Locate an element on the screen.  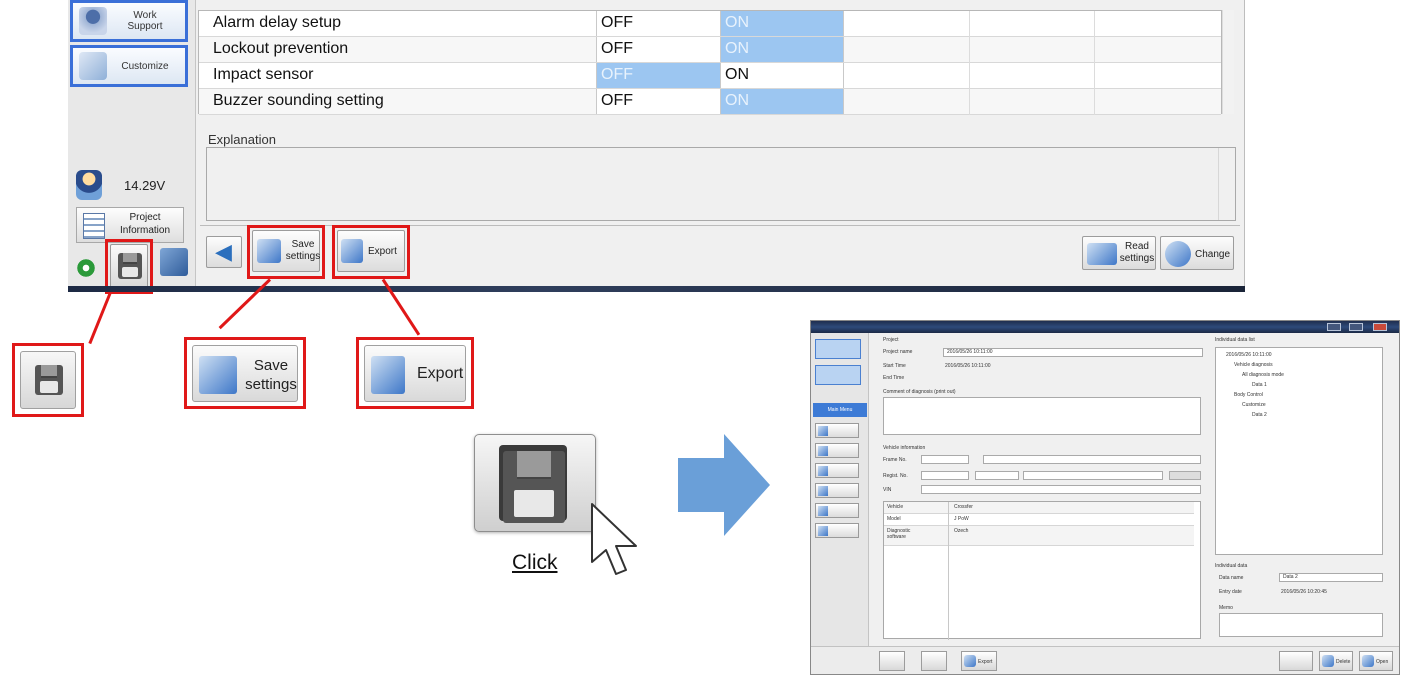
data-name-field: Data 2 is located at coordinates (1331, 577).